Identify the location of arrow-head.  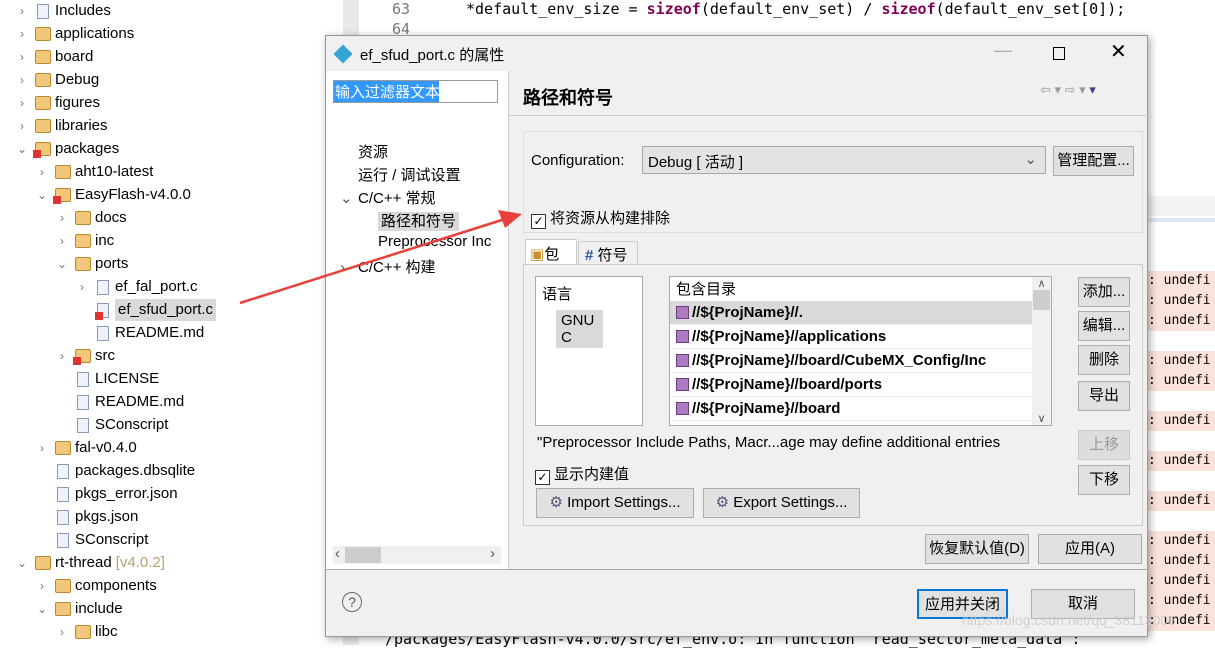
(510, 219).